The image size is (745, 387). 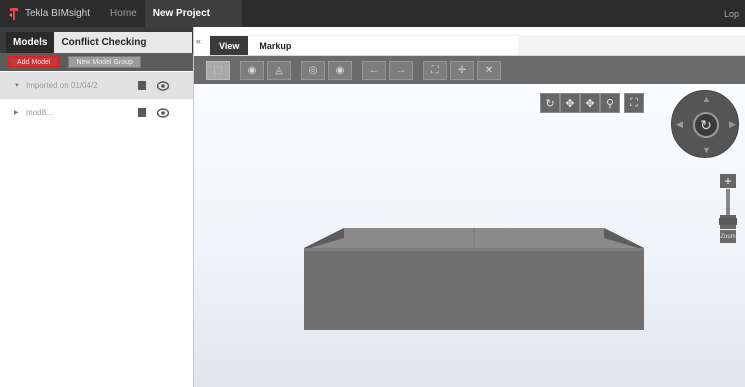 I want to click on tab-models: Models, so click(x=30, y=42).